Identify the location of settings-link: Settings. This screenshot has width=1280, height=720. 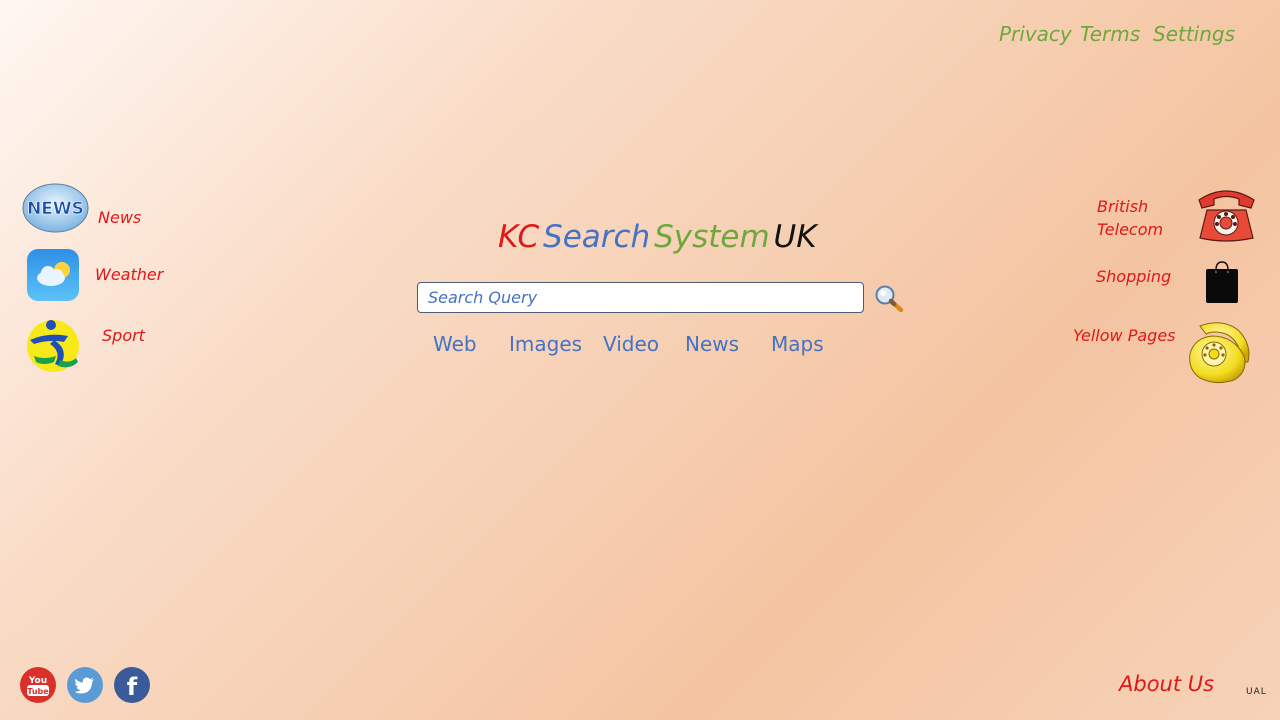
(1194, 34).